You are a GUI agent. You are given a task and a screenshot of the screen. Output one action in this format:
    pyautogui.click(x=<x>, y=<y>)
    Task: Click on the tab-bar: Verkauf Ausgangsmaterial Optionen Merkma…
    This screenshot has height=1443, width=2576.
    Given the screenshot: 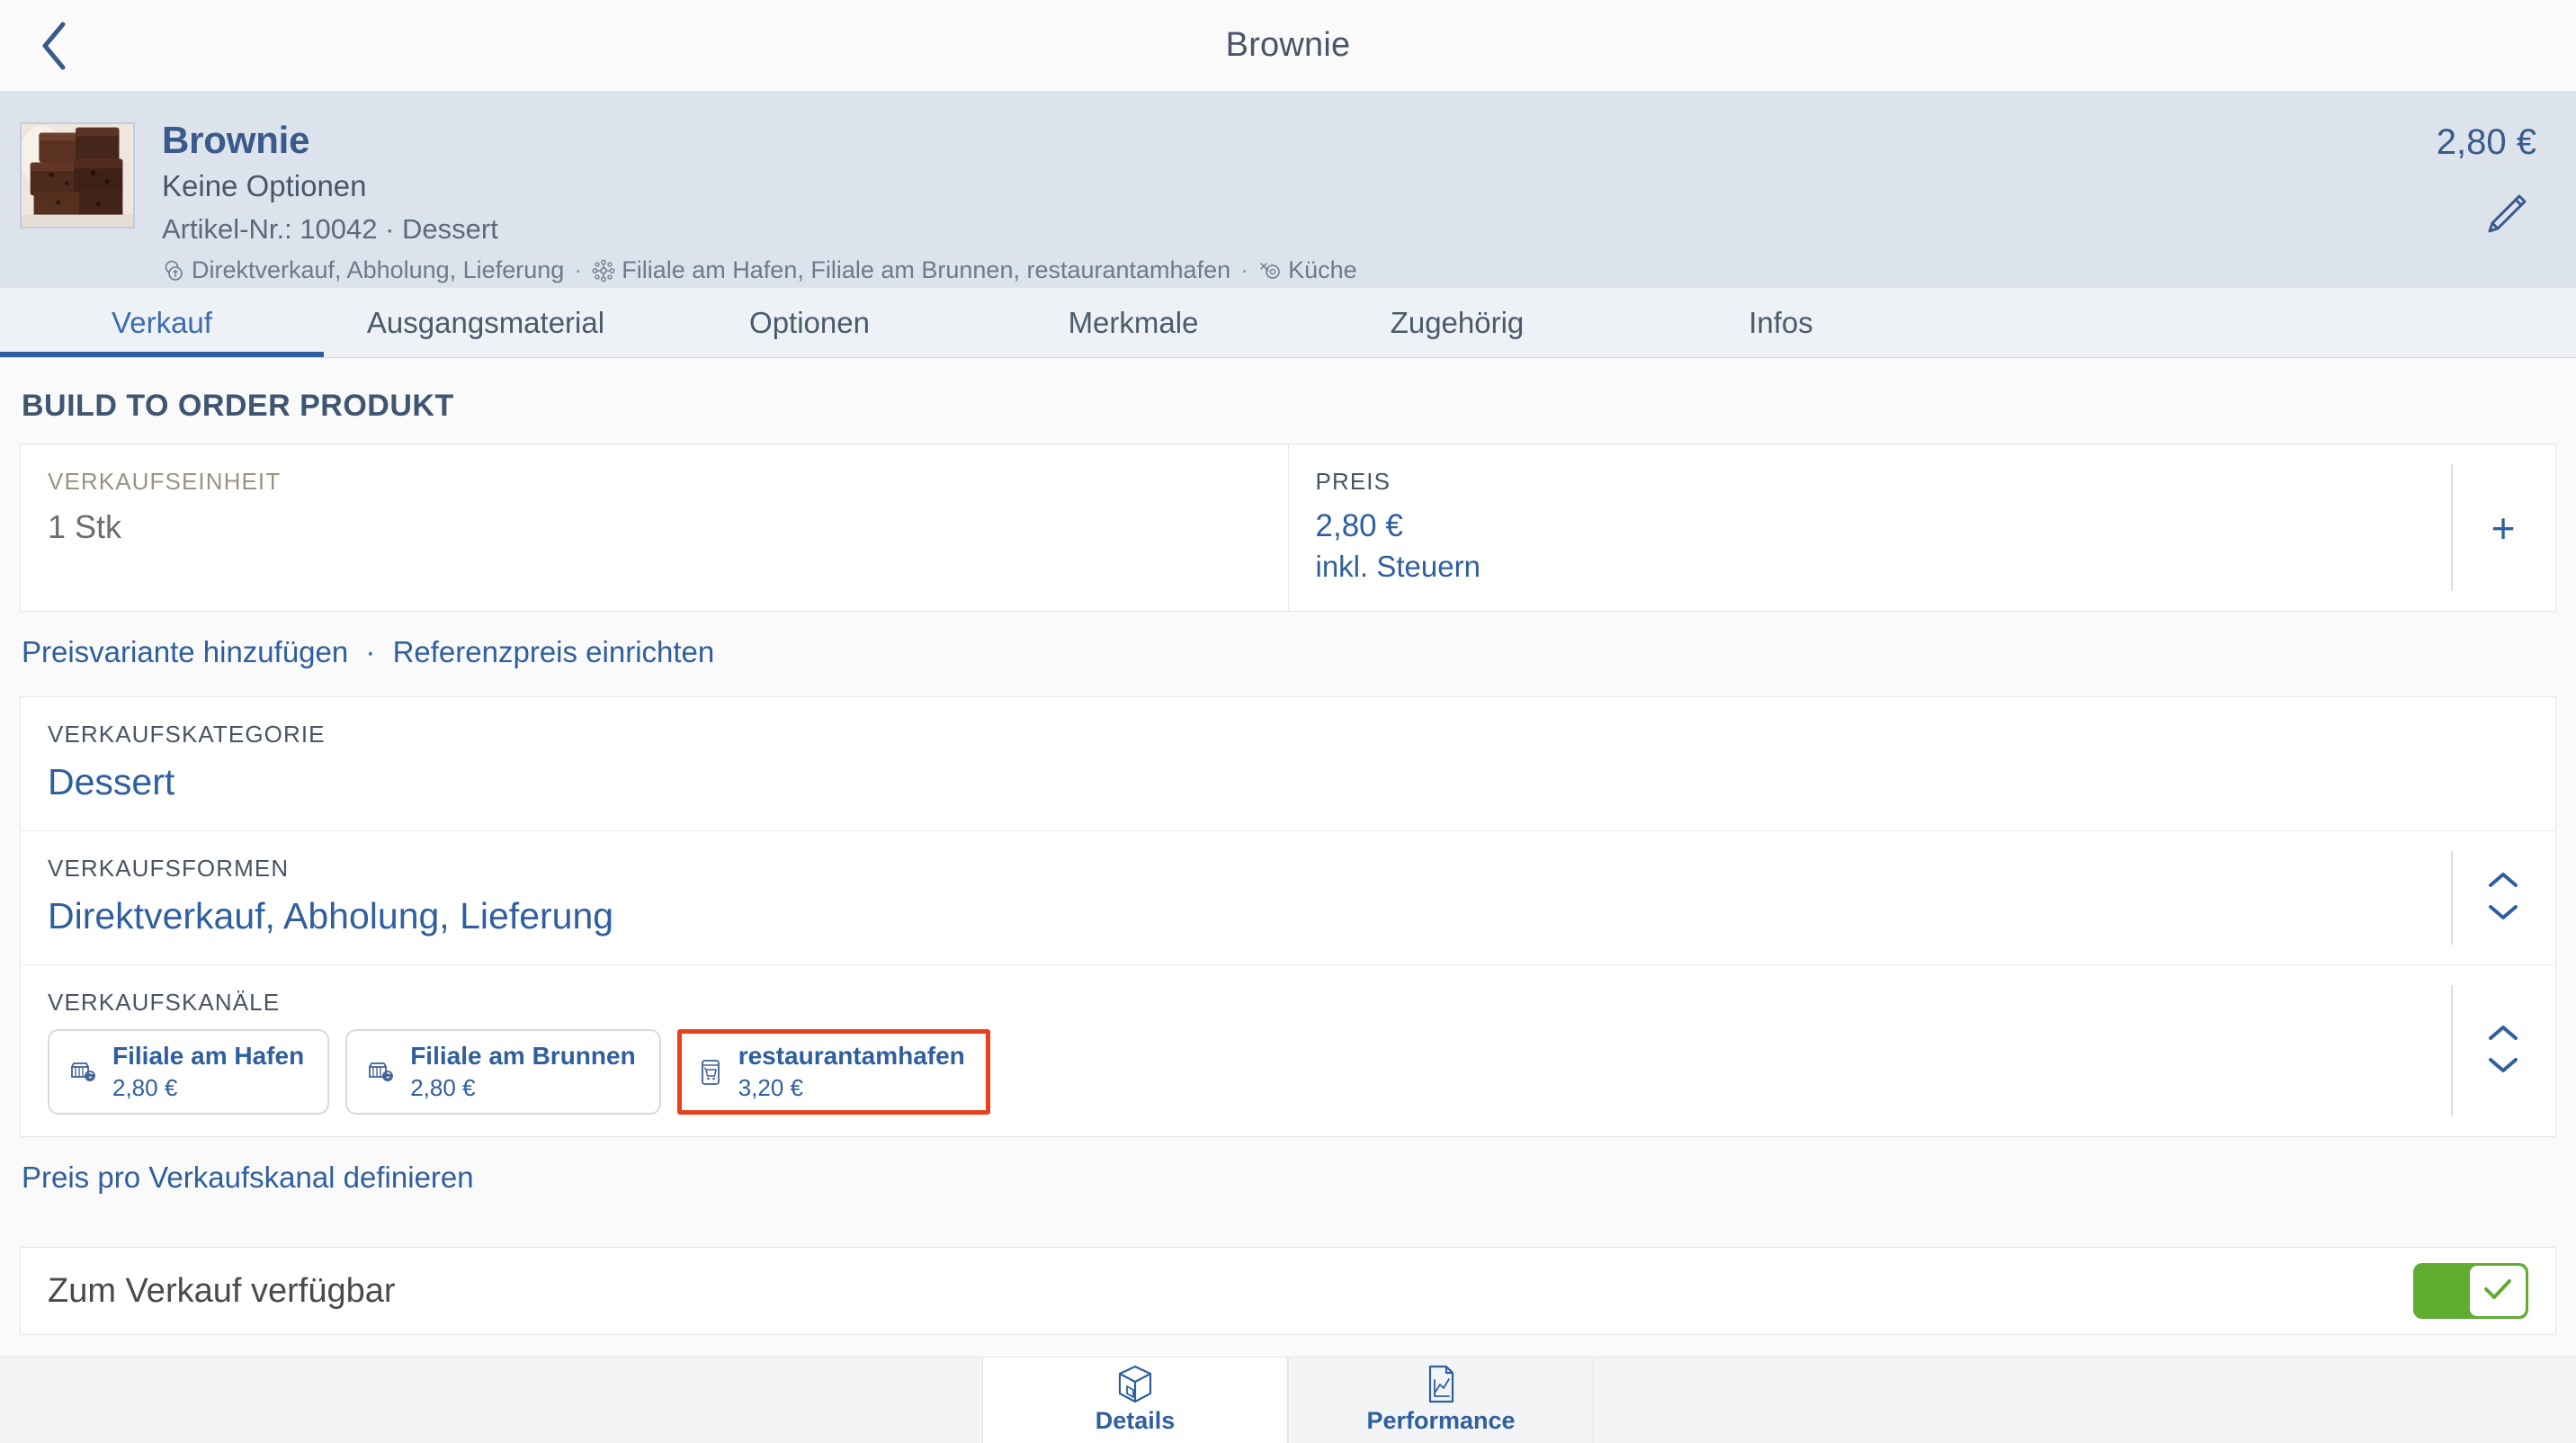 What is the action you would take?
    pyautogui.click(x=1288, y=323)
    